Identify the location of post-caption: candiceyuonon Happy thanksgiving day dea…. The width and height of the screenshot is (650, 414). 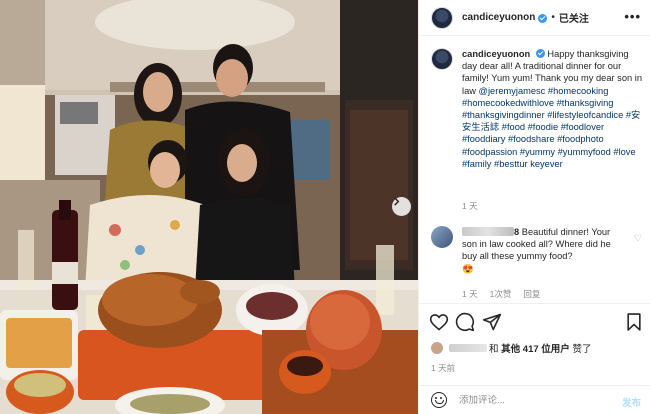
(538, 109).